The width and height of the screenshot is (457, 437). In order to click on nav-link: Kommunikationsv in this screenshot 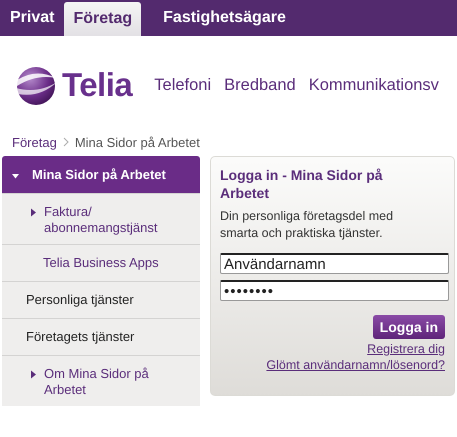, I will do `click(373, 85)`.